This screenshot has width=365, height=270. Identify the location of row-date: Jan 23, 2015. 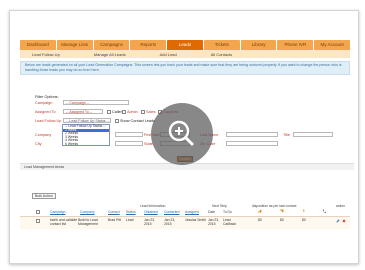
(214, 222).